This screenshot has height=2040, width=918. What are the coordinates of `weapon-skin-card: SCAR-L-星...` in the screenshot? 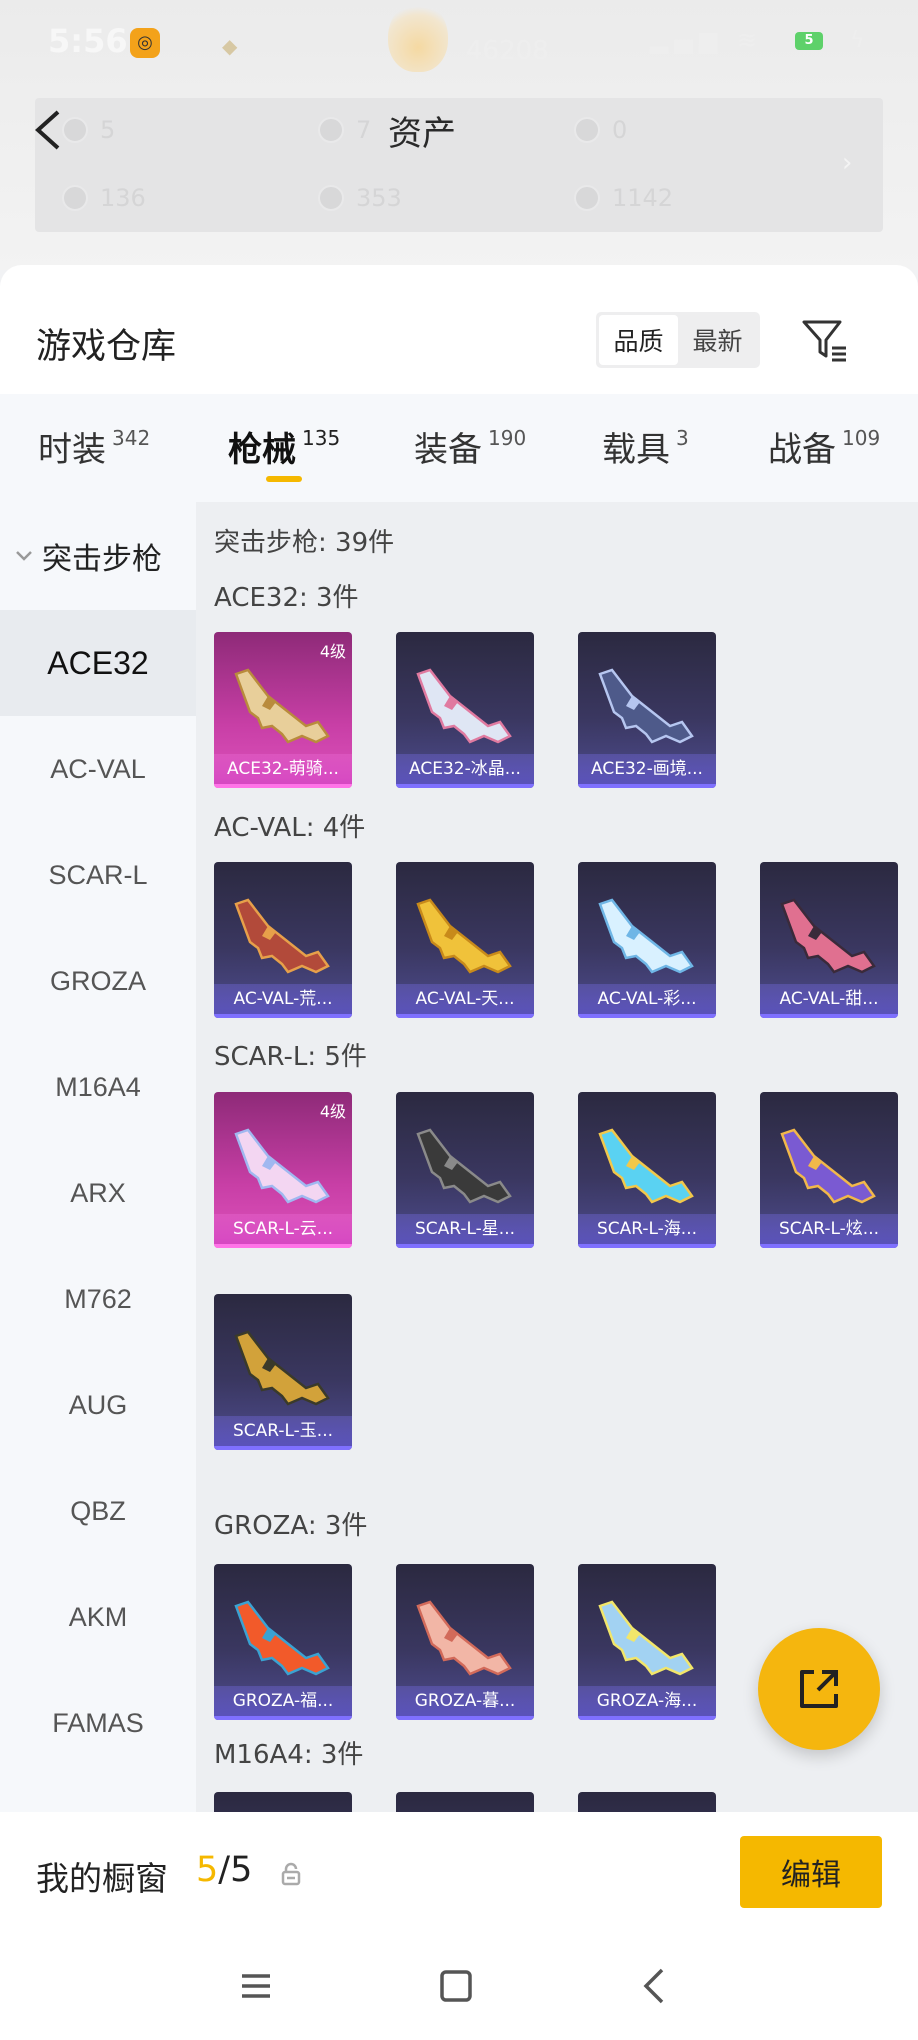 It's located at (465, 1170).